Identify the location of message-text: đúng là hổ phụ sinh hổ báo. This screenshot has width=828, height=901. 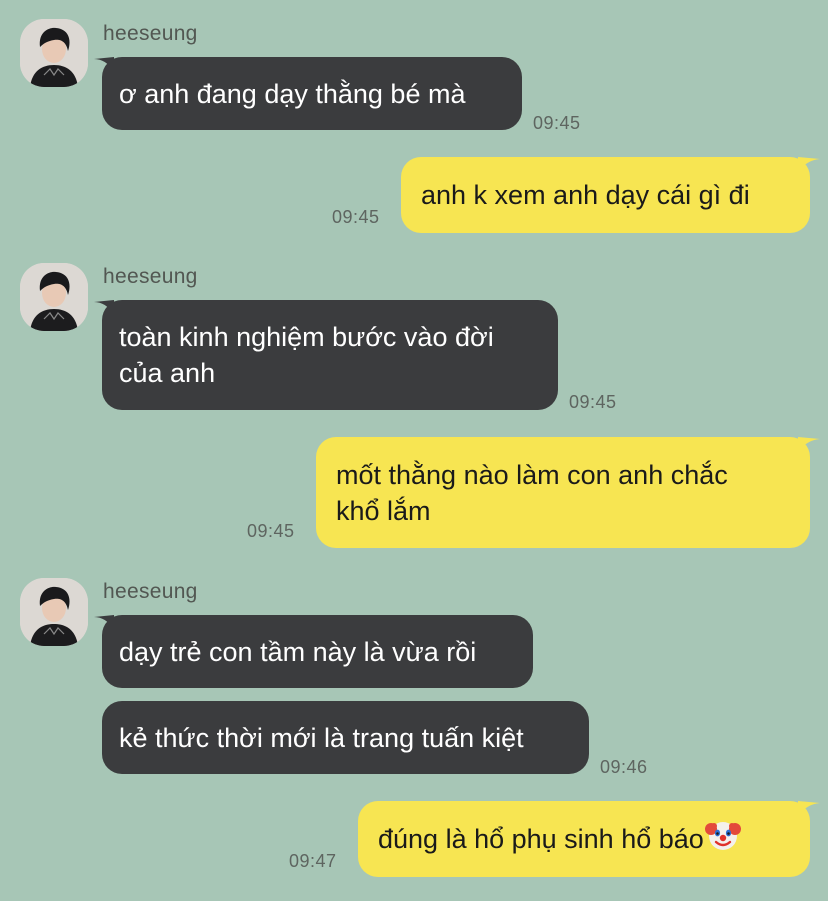
(541, 839).